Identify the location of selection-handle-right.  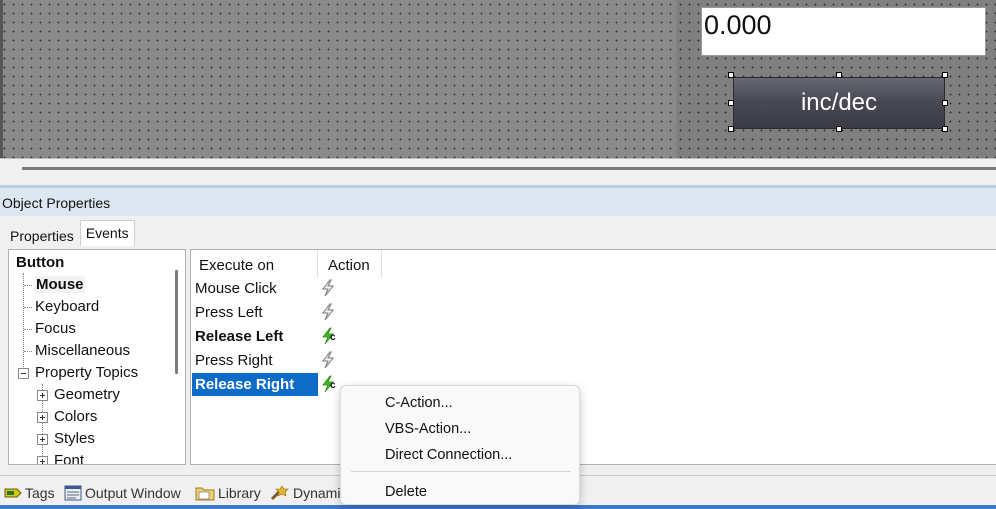
(945, 103).